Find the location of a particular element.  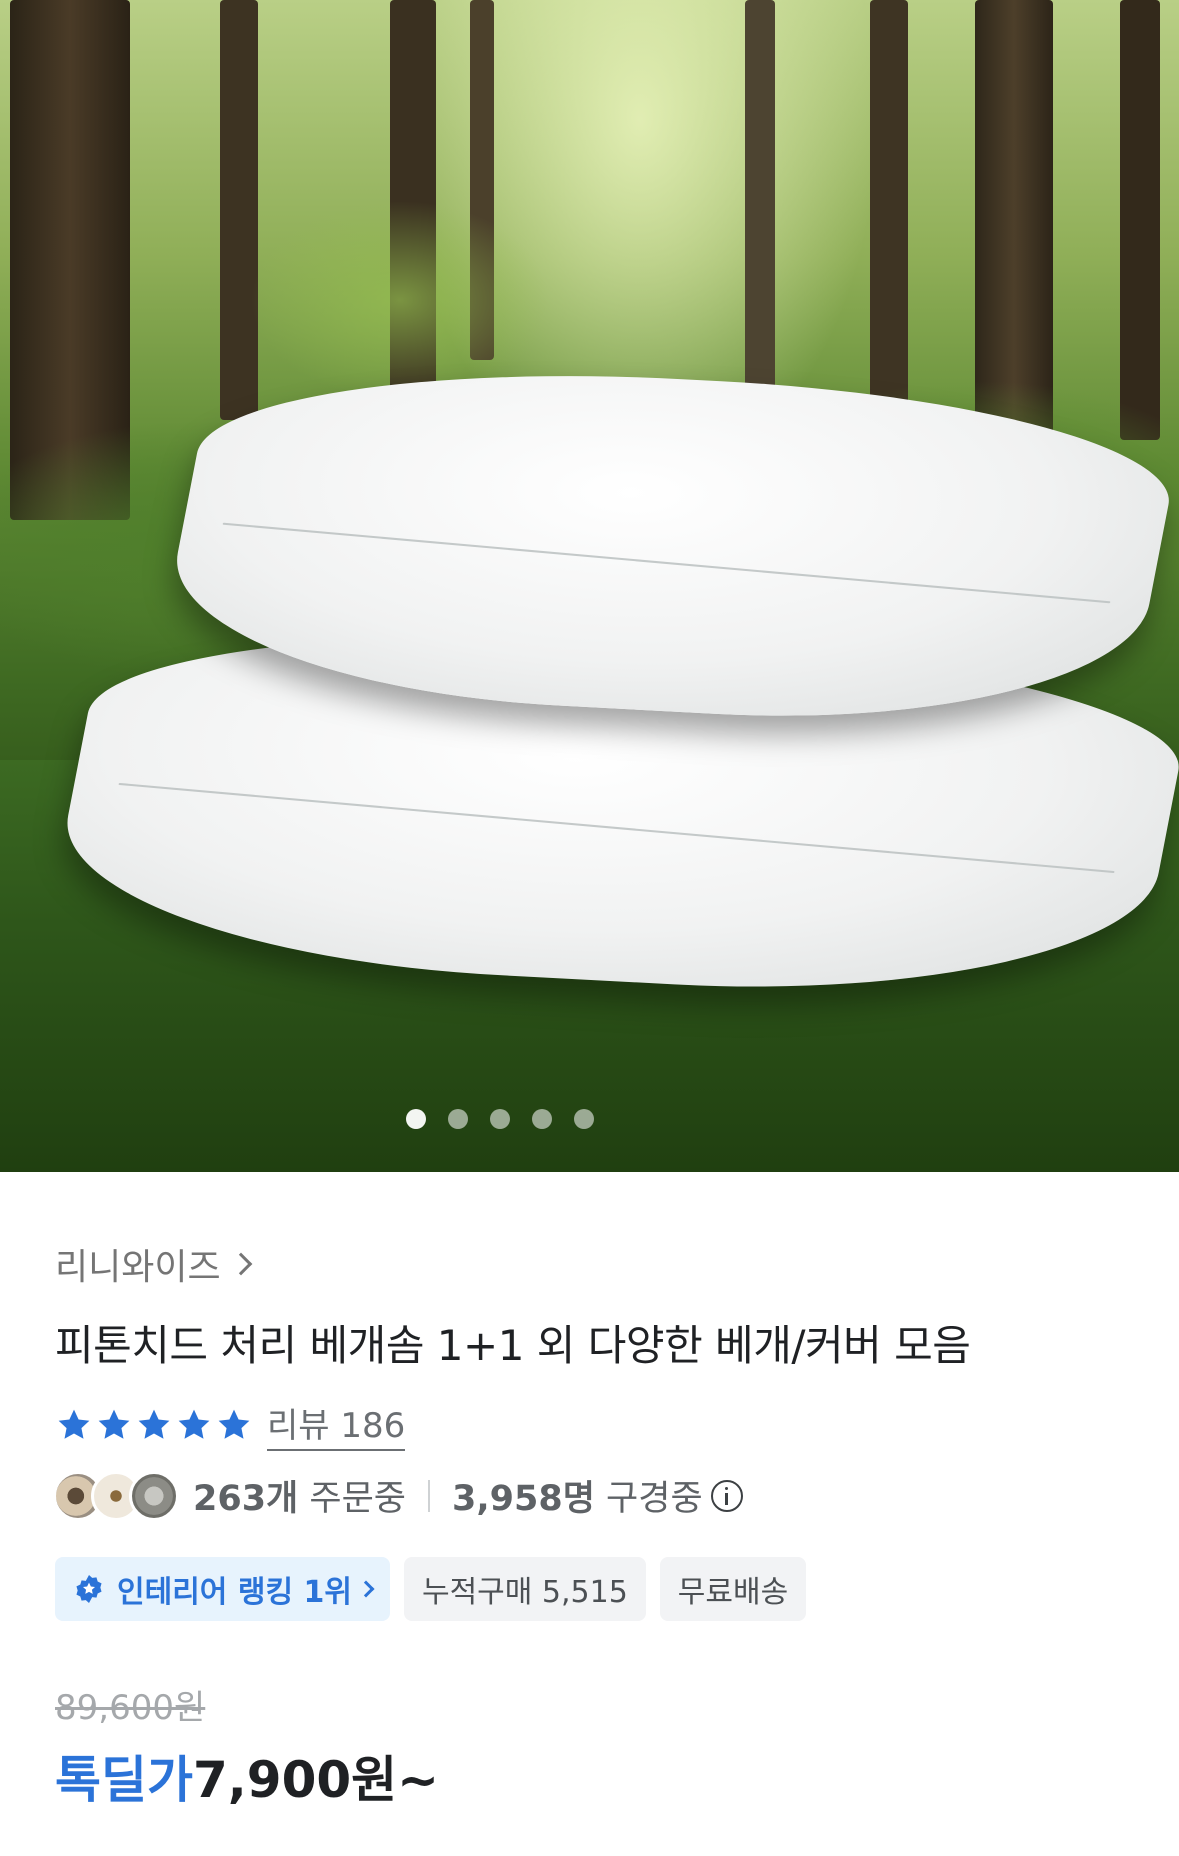

sale-price: 7,900원~ is located at coordinates (316, 1780).